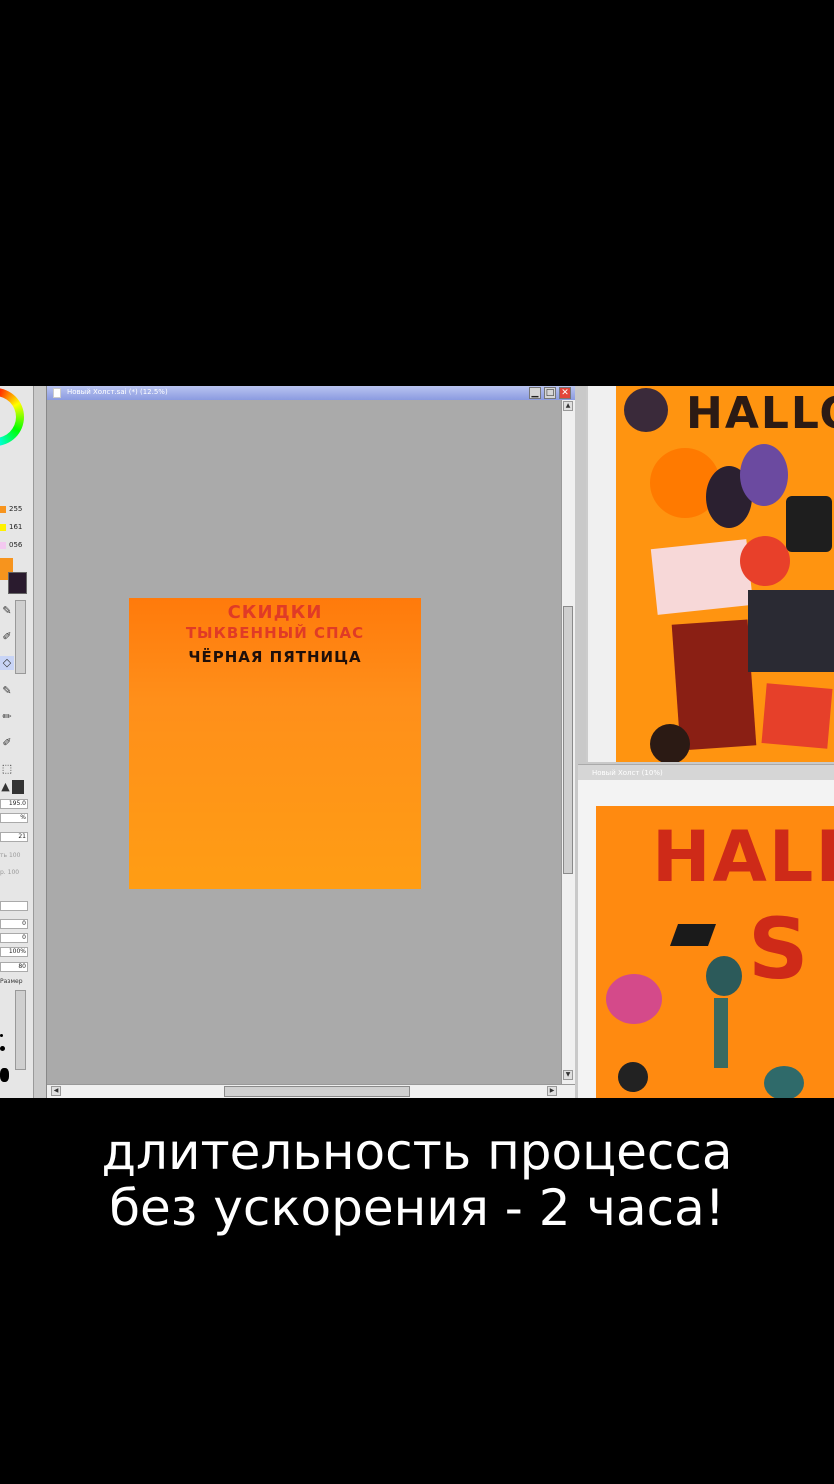 Image resolution: width=834 pixels, height=1484 pixels. What do you see at coordinates (18, 787) in the screenshot?
I see `brush-shape-square-icon` at bounding box center [18, 787].